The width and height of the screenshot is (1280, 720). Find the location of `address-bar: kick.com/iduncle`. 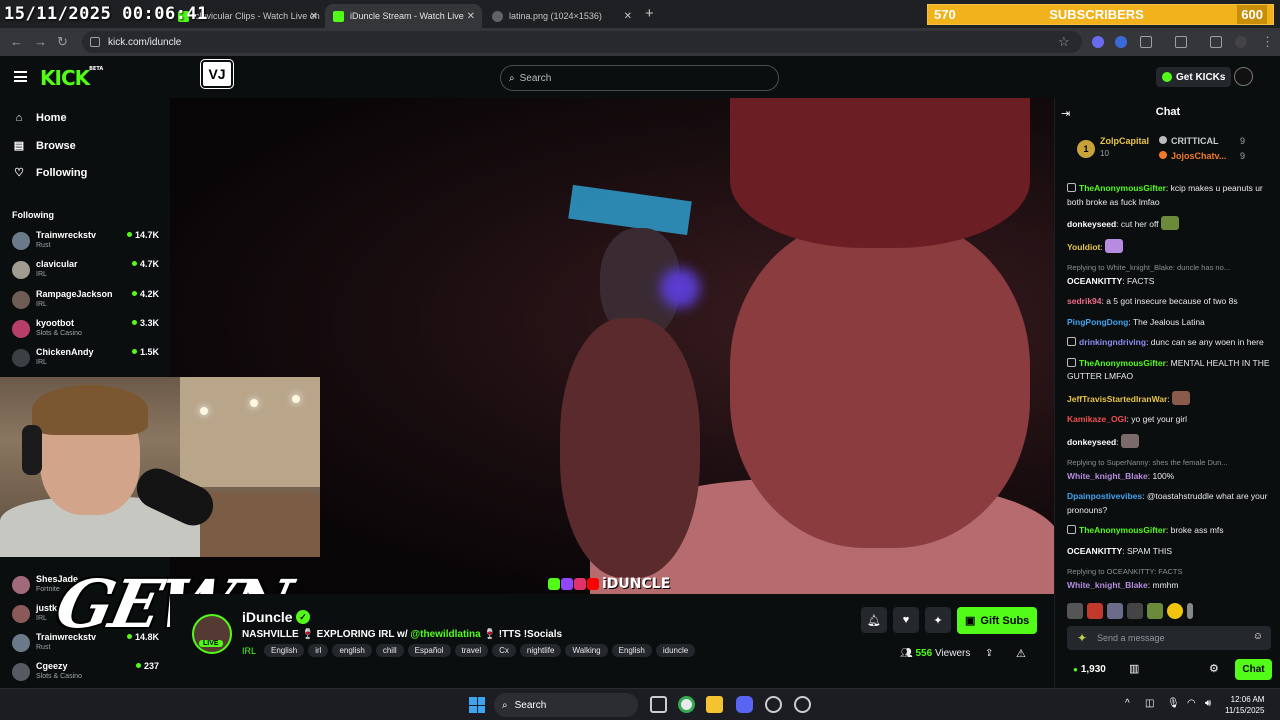

address-bar: kick.com/iduncle is located at coordinates (582, 42).